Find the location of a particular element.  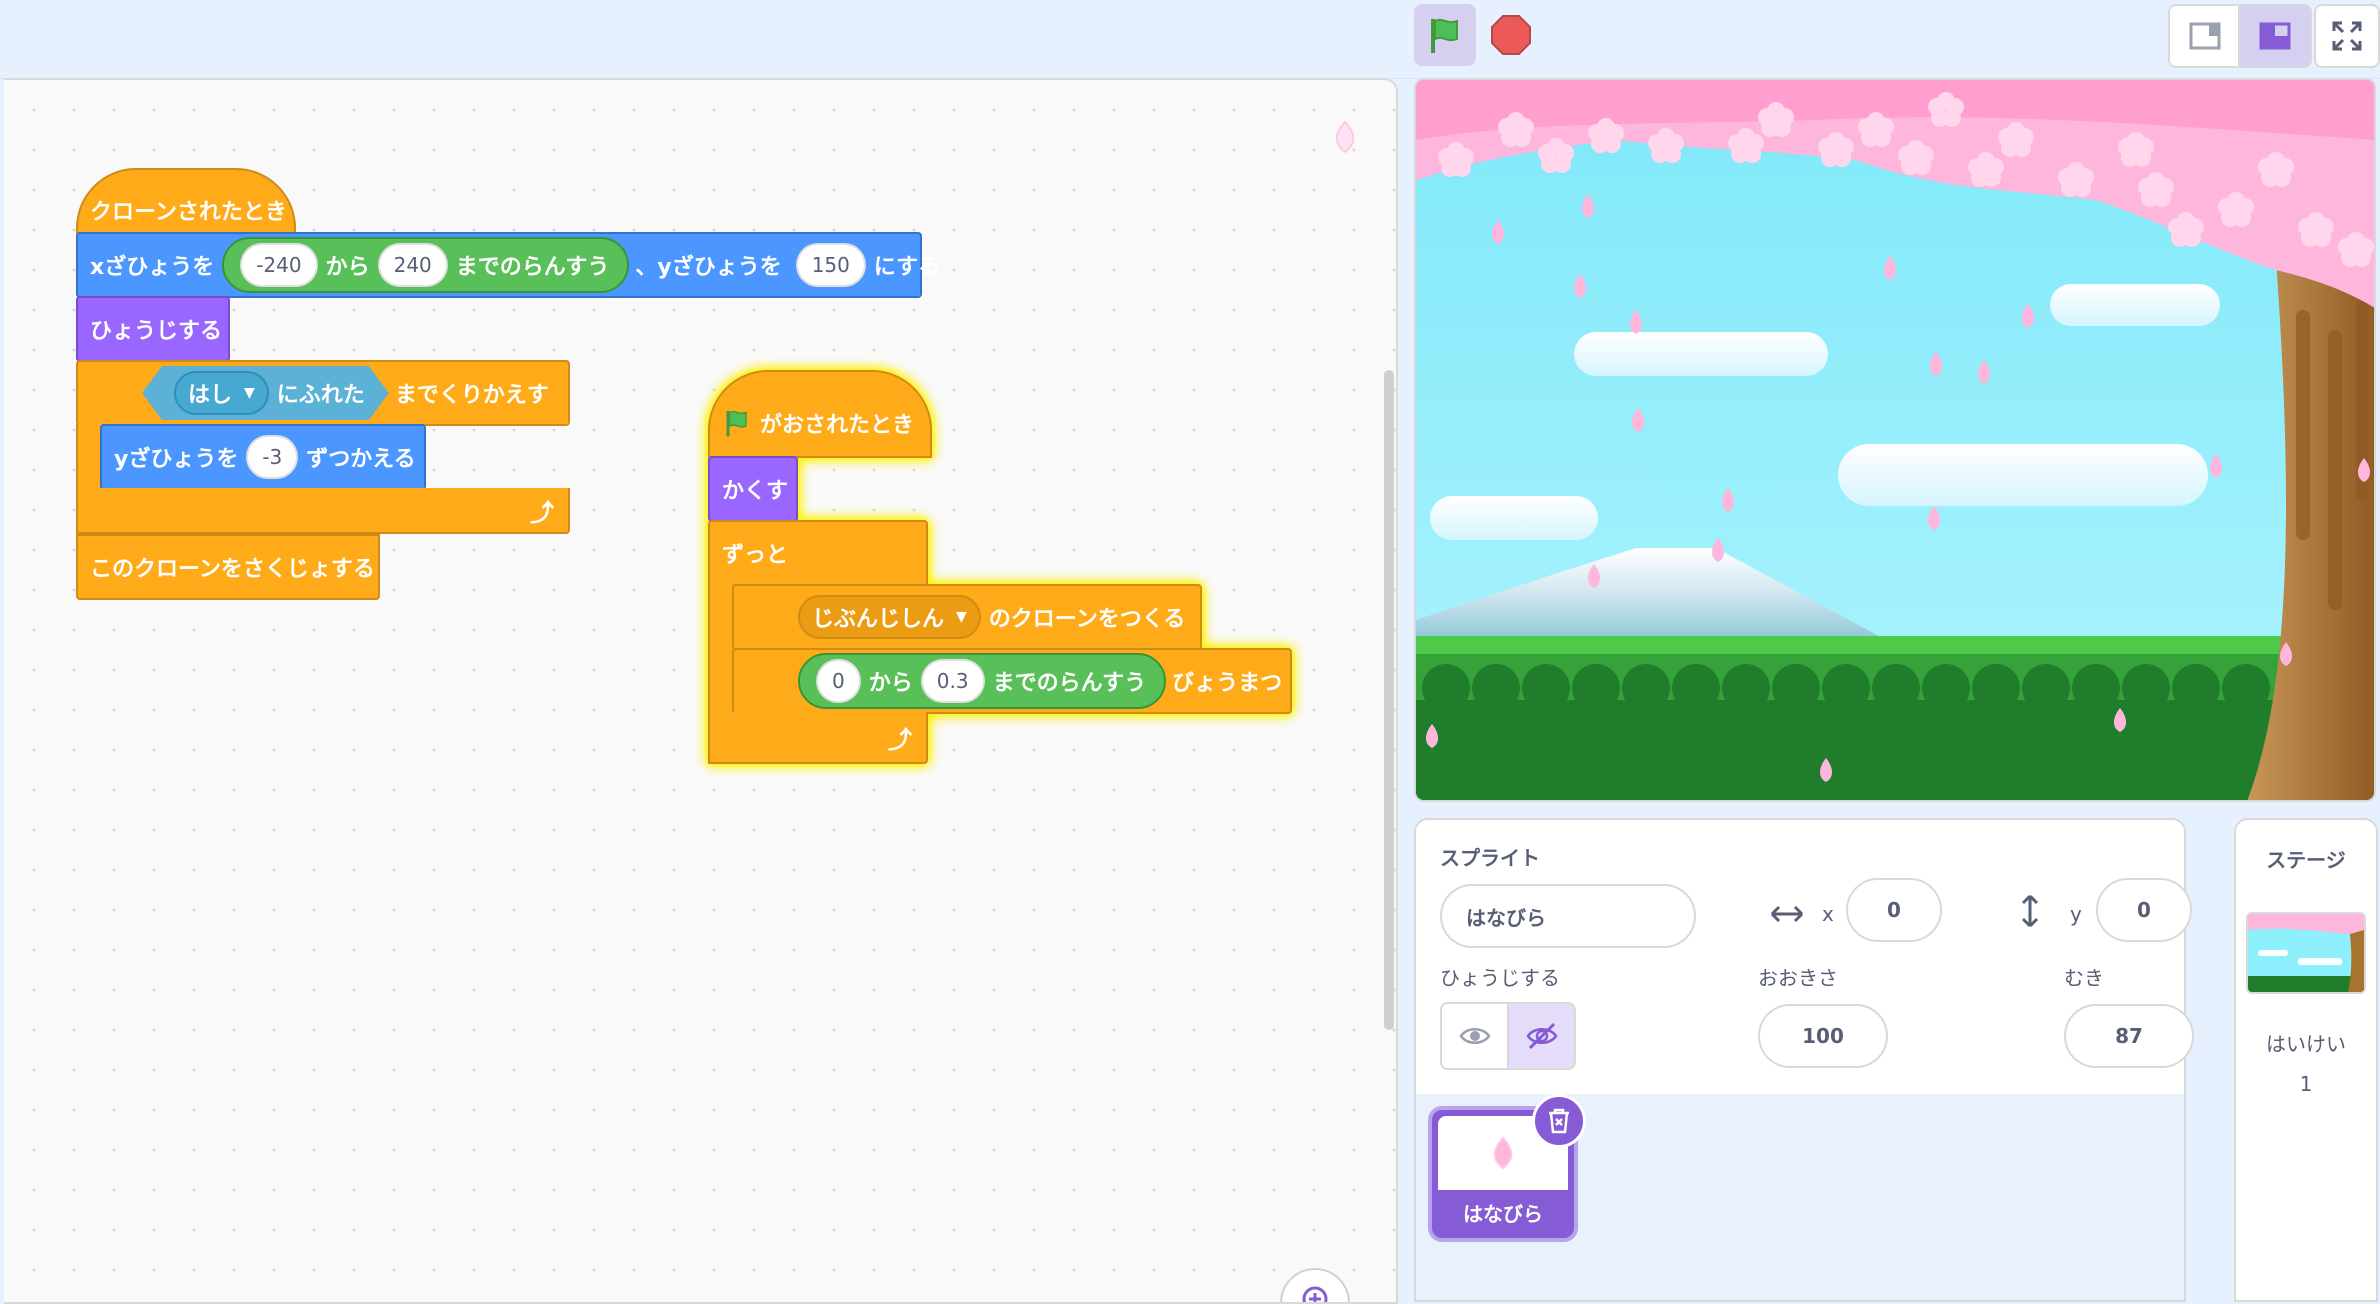

top-bar is located at coordinates (1190, 39).